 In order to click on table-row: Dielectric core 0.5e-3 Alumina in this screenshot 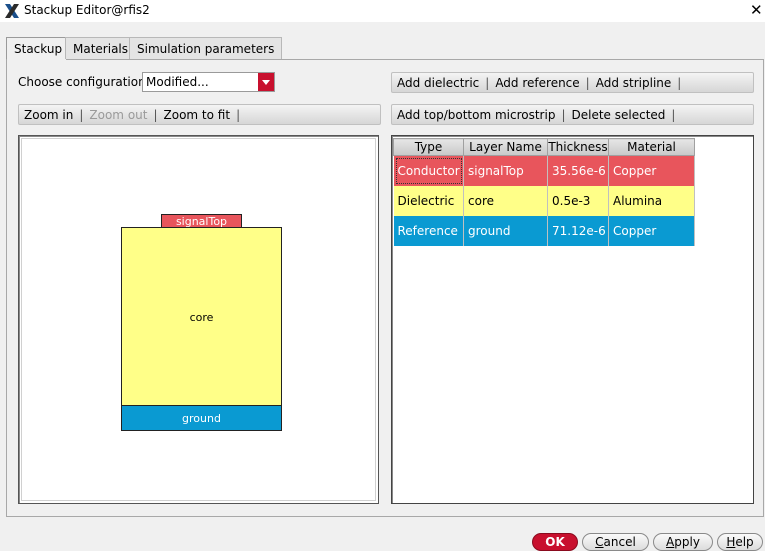, I will do `click(544, 200)`.